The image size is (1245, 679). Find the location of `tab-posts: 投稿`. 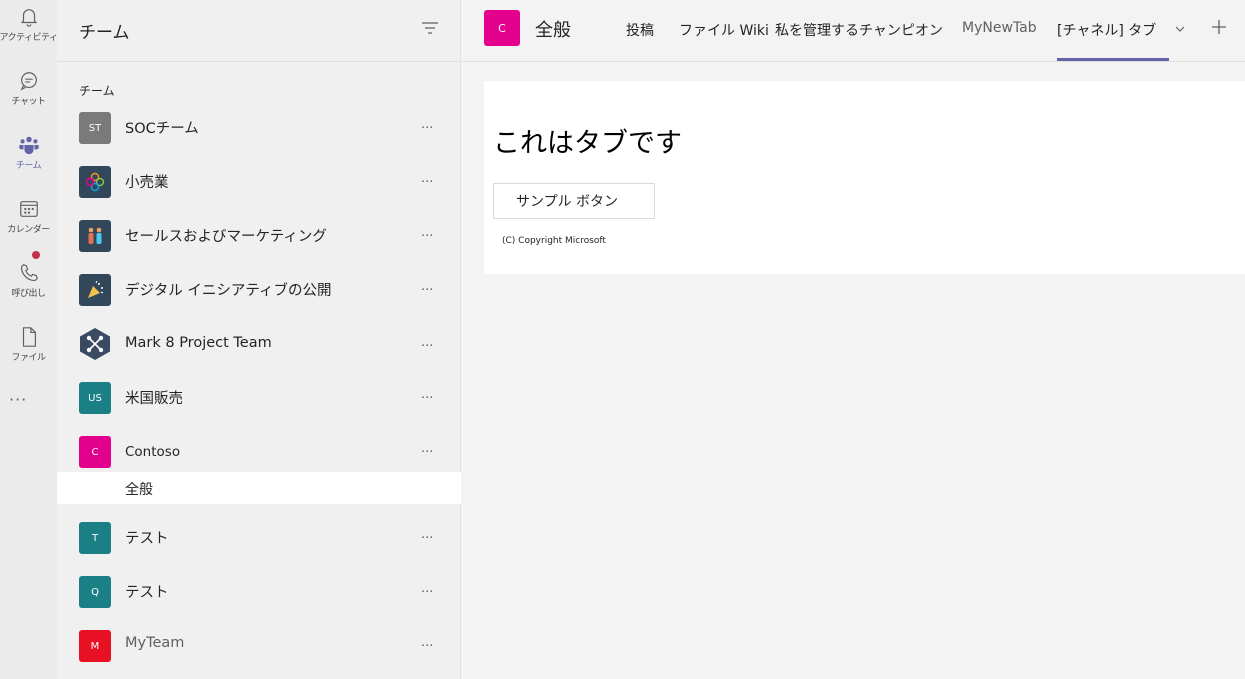

tab-posts: 投稿 is located at coordinates (640, 30).